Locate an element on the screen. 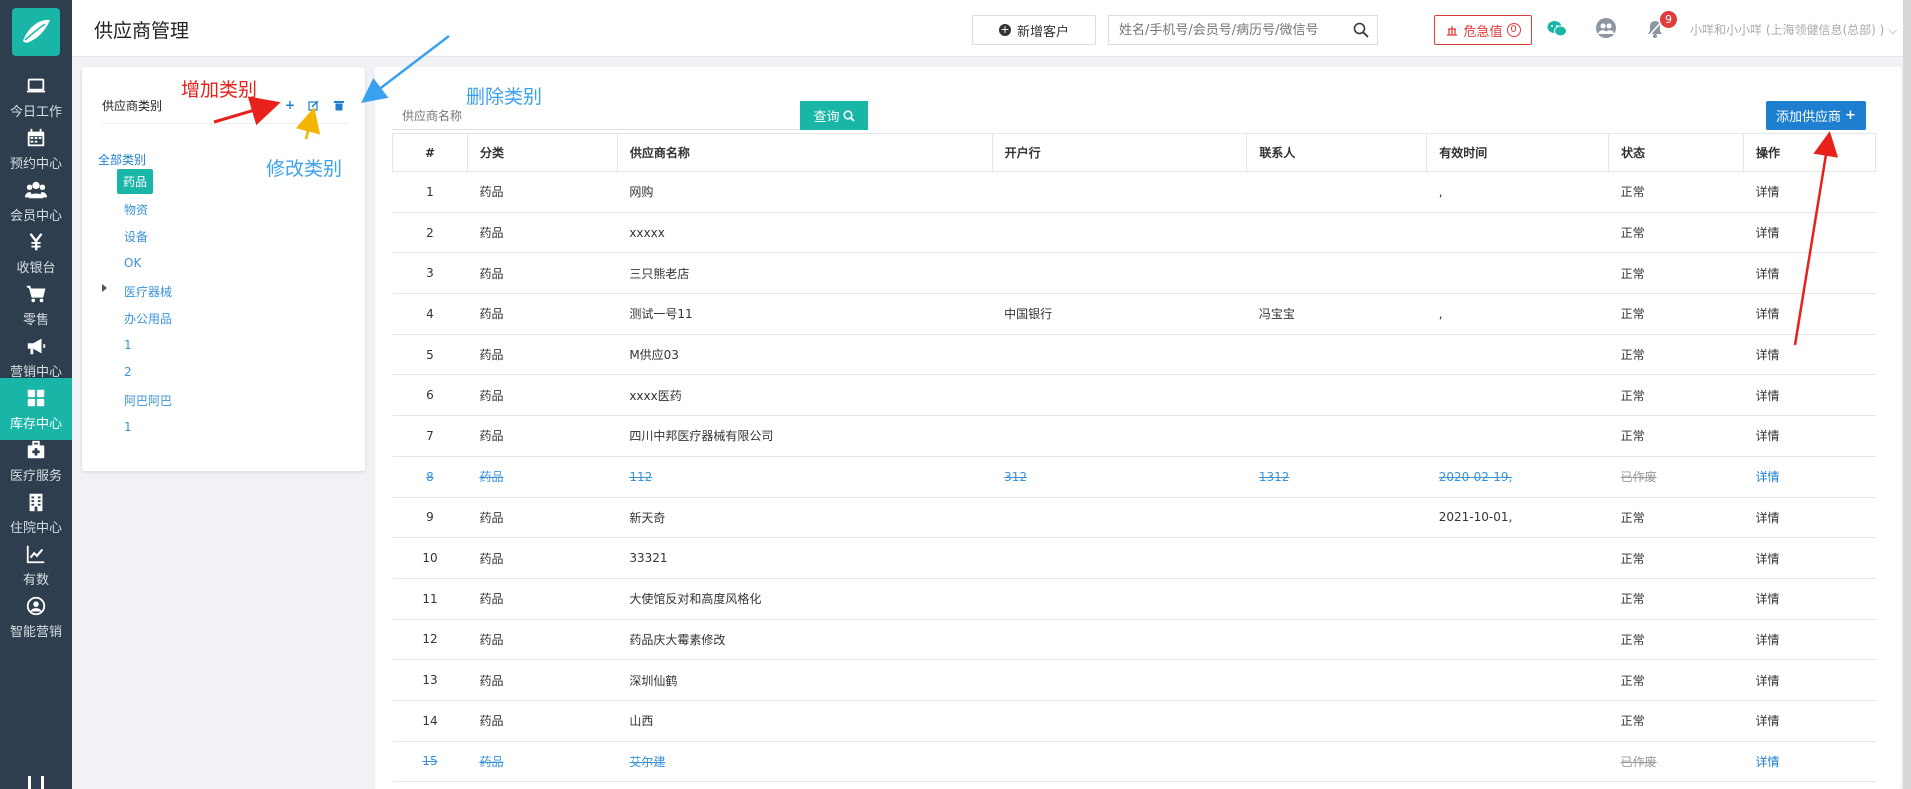 This screenshot has height=789, width=1911. category-item: 阿巴阿巴 is located at coordinates (148, 400).